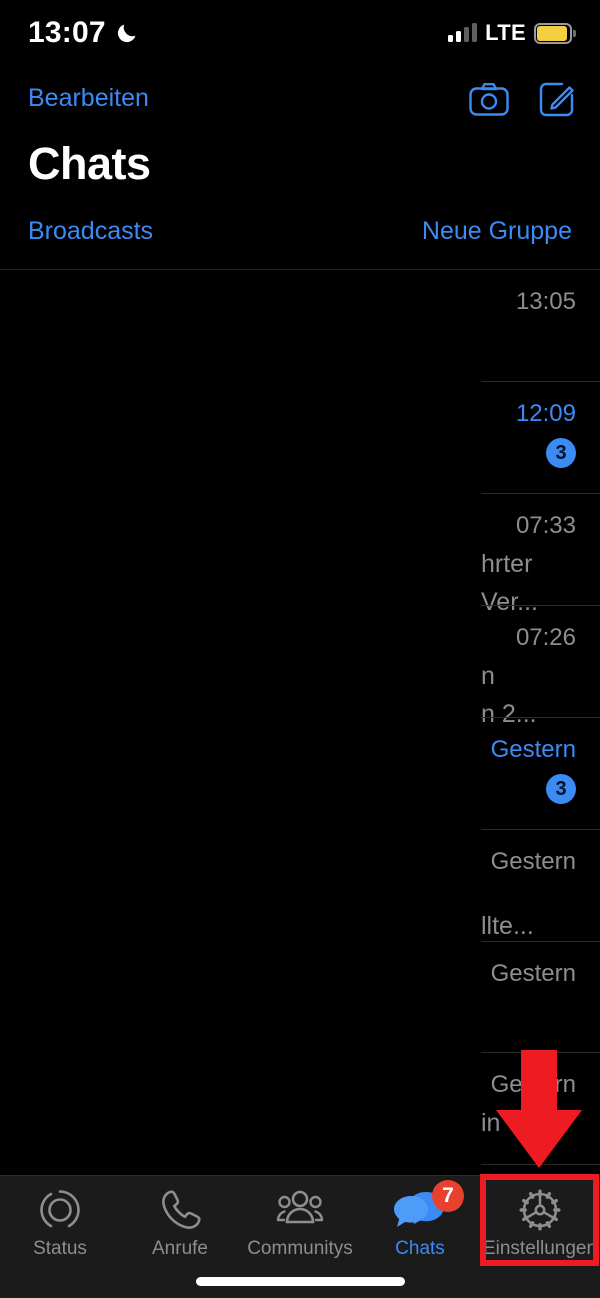 The image size is (600, 1298). I want to click on status-bar-clock: 13:07, so click(67, 32).